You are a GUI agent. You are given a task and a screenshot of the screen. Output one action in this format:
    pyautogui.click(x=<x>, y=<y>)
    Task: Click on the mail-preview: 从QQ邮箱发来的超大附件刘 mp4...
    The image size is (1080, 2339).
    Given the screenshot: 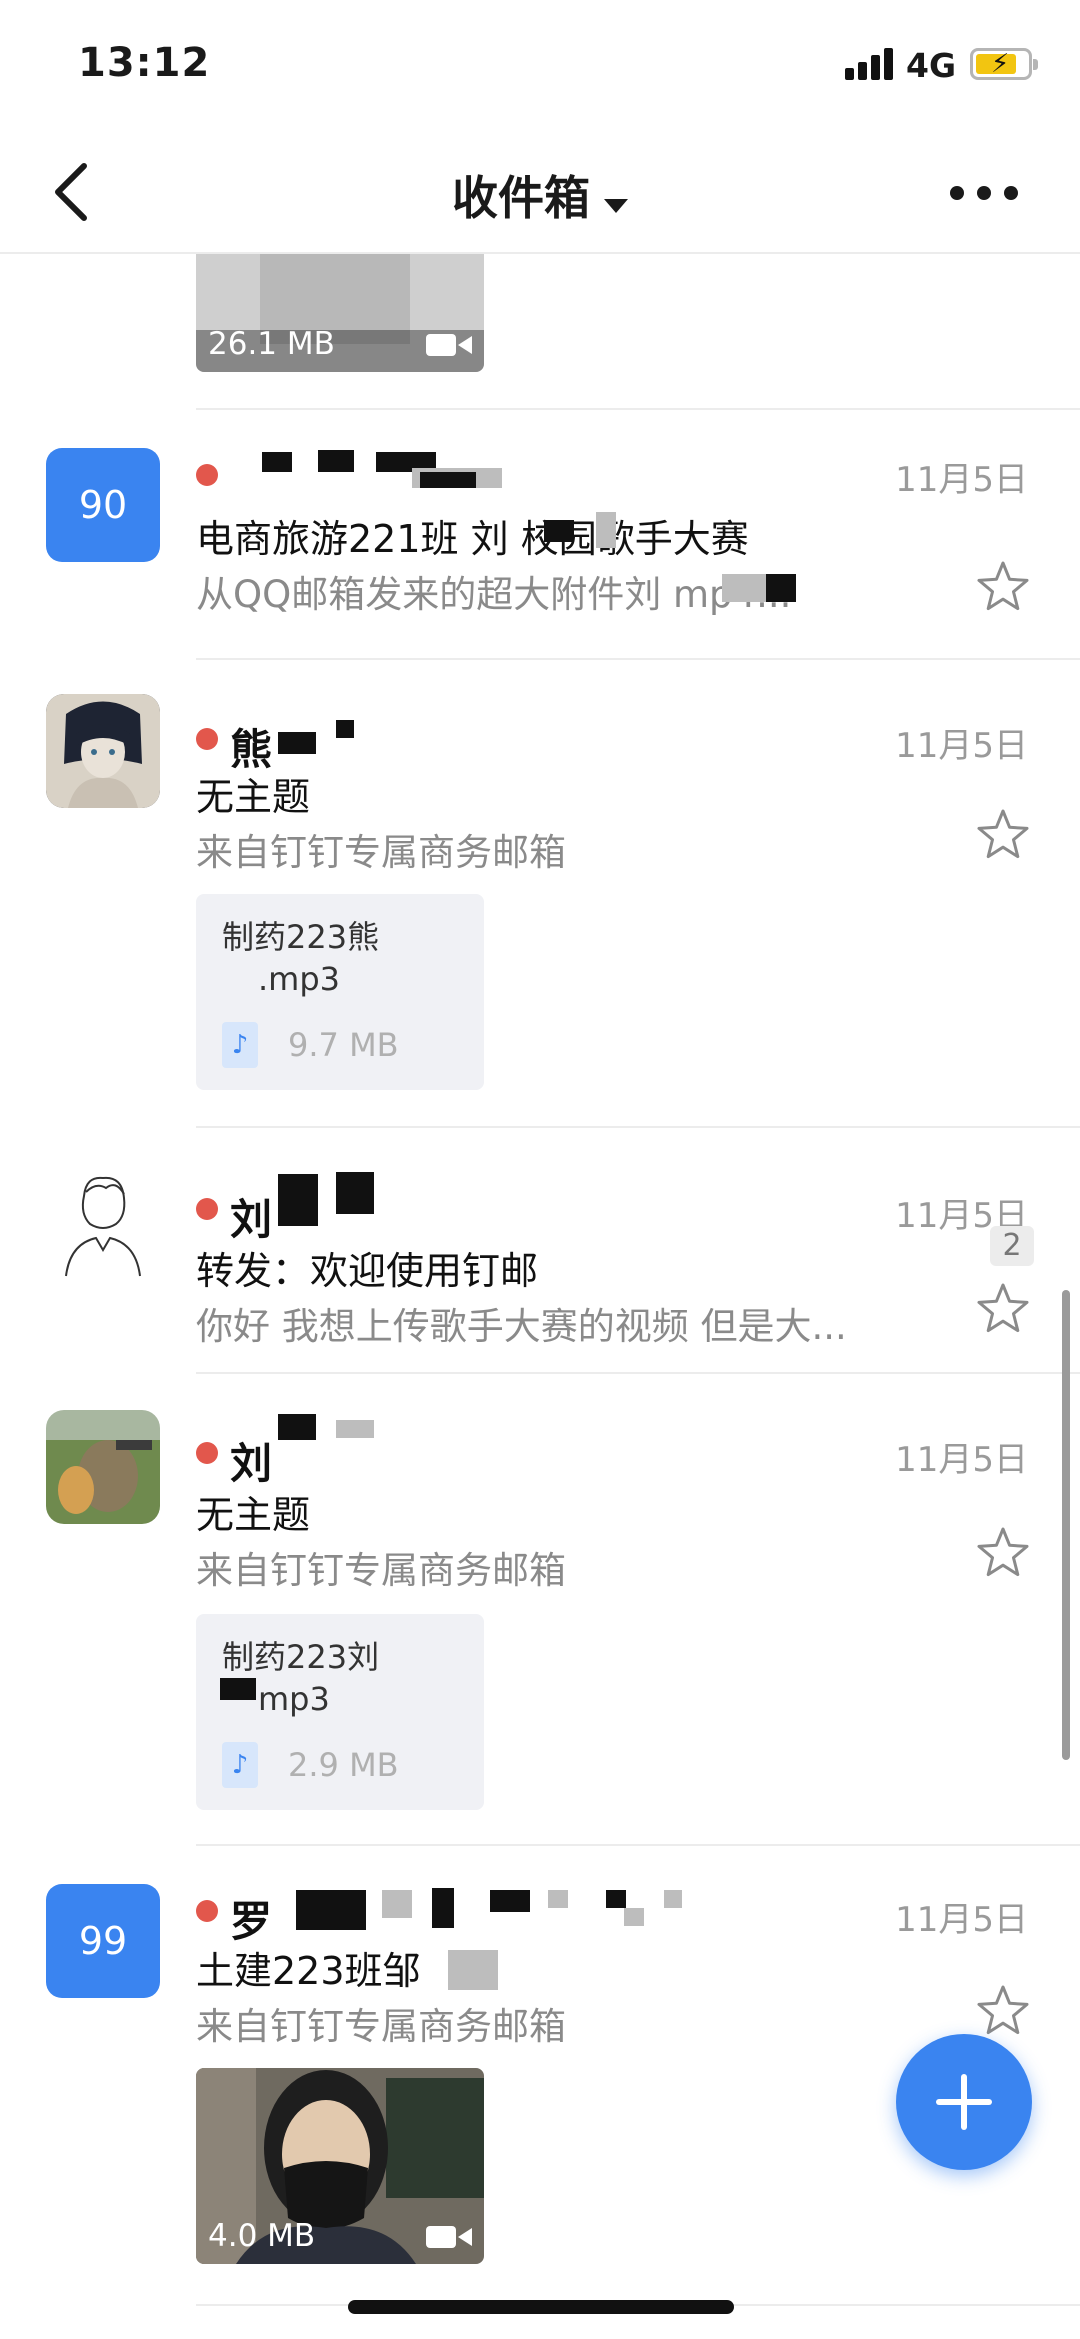 What is the action you would take?
    pyautogui.click(x=494, y=594)
    